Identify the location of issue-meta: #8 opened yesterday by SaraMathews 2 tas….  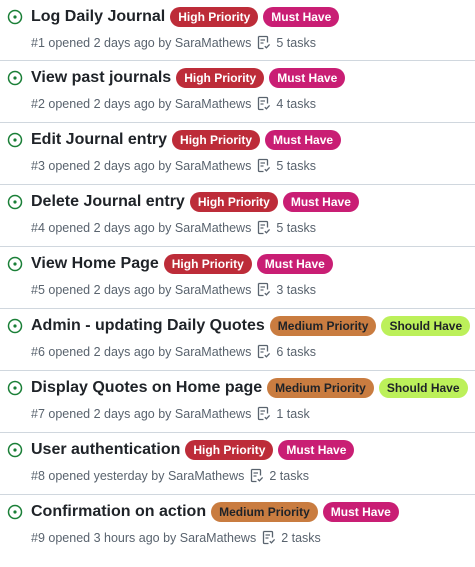
(170, 475).